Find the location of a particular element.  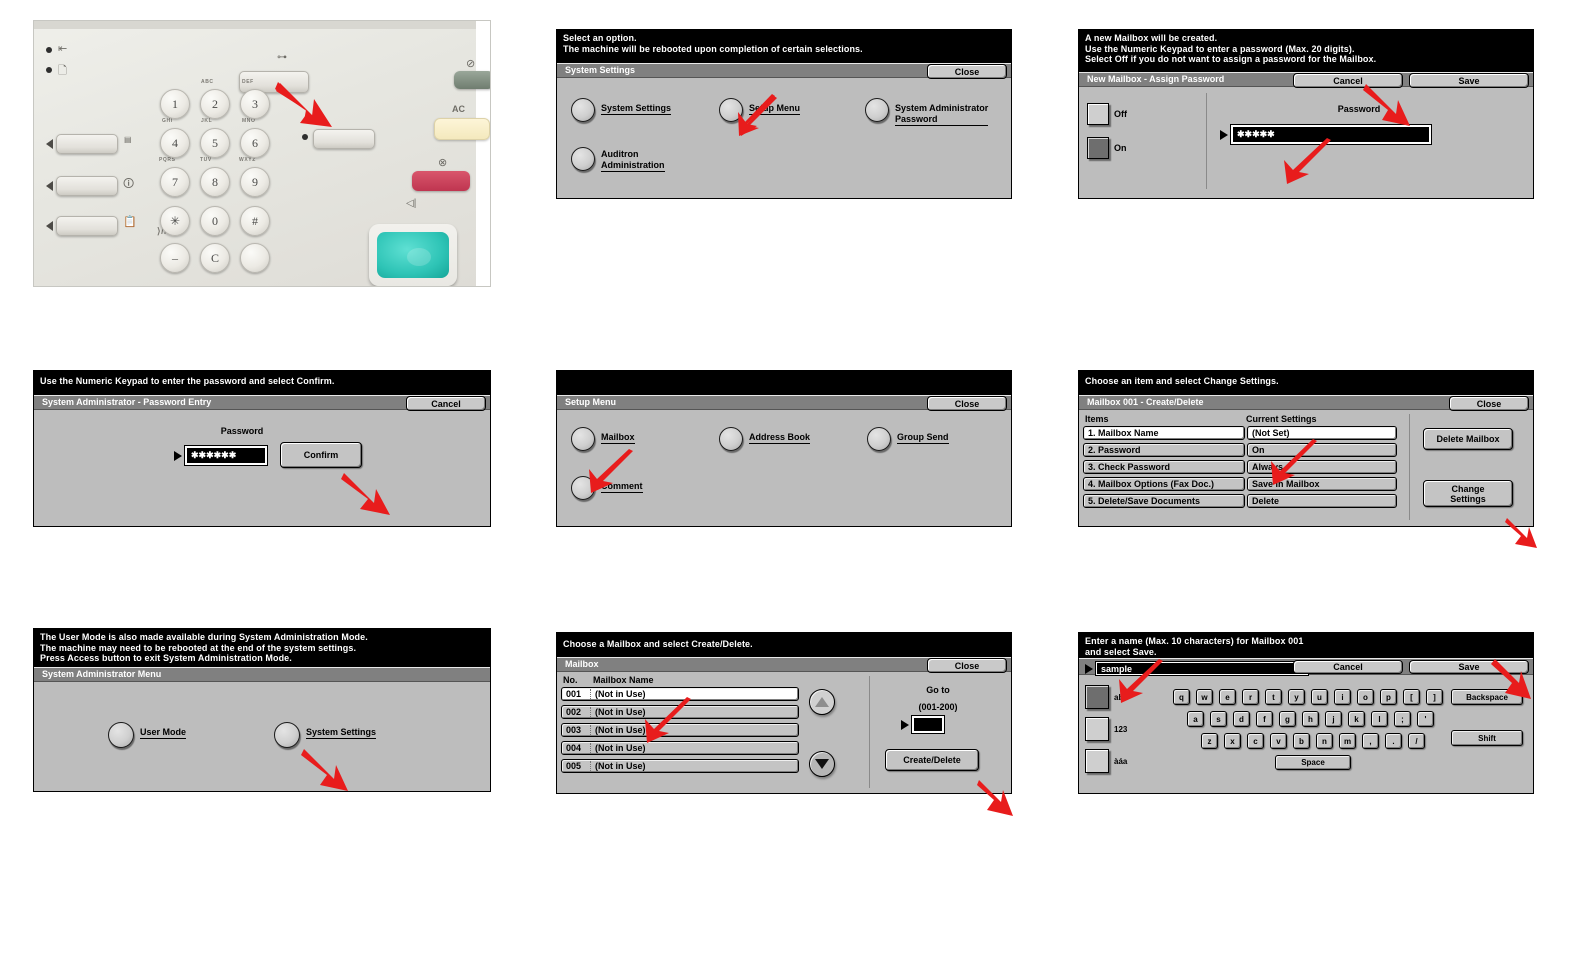

key-[: [ is located at coordinates (1411, 697).